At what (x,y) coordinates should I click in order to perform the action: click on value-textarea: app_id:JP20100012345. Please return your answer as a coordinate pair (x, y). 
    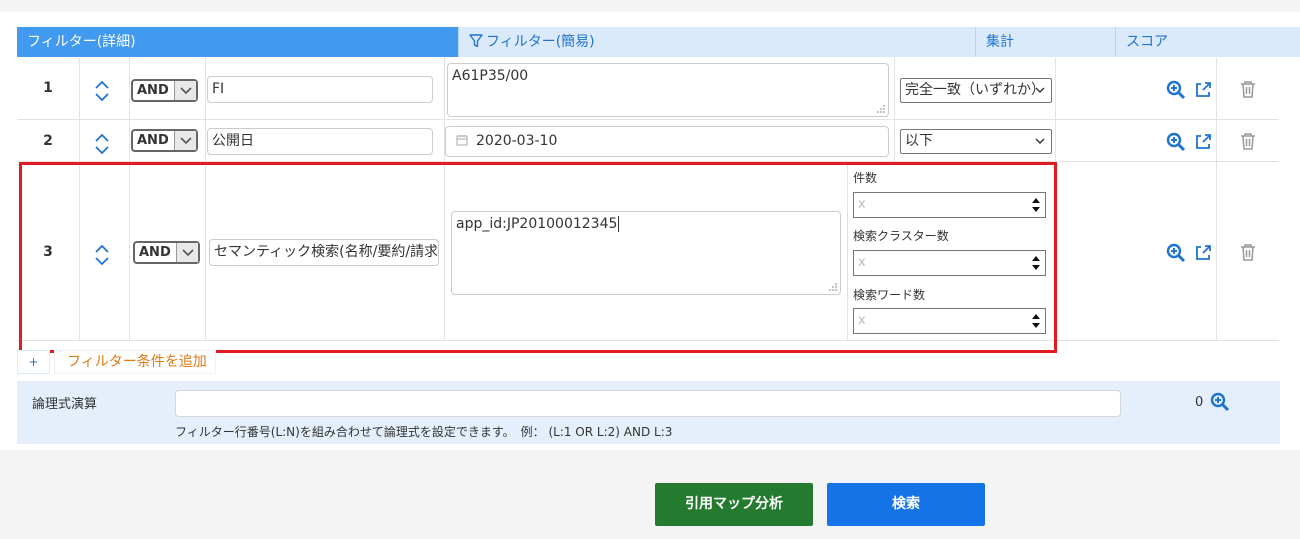
    Looking at the image, I should click on (646, 253).